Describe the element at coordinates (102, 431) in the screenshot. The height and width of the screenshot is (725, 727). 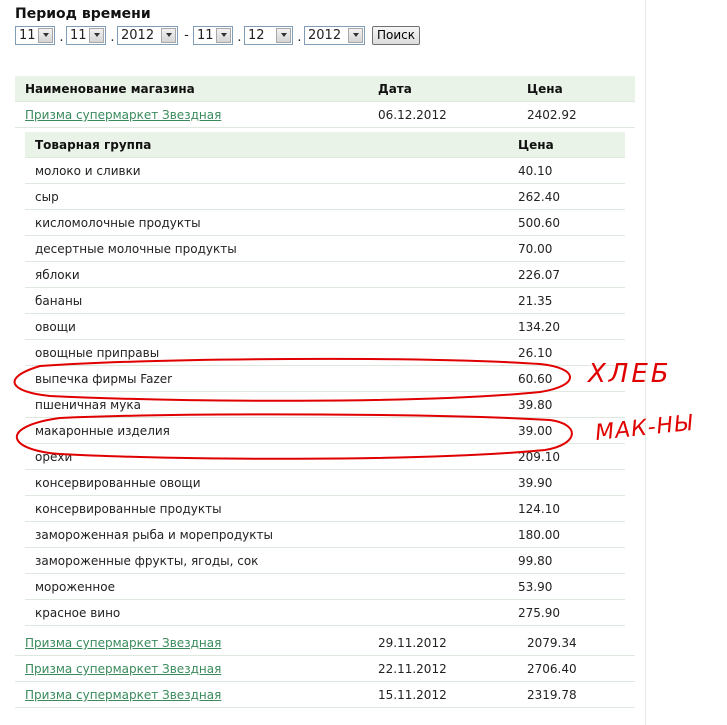
I see `item-group: макаронные изделия` at that location.